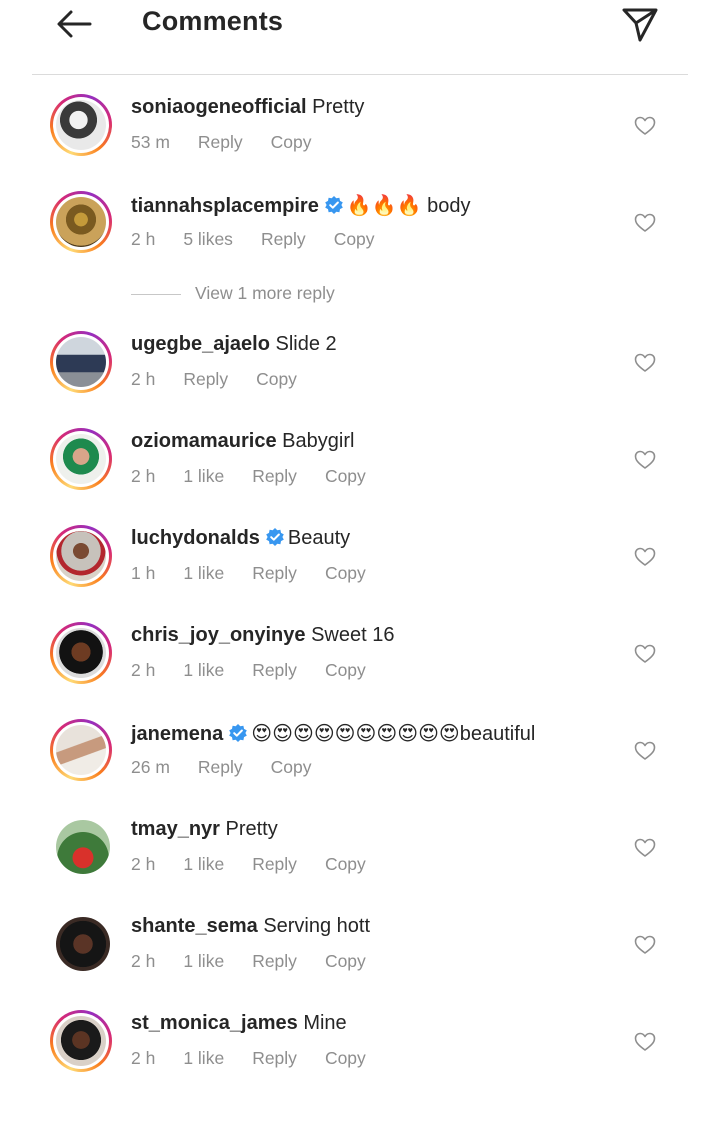 The image size is (720, 1123). What do you see at coordinates (200, 344) in the screenshot?
I see `comment-username: ugegbe_ajaelo` at bounding box center [200, 344].